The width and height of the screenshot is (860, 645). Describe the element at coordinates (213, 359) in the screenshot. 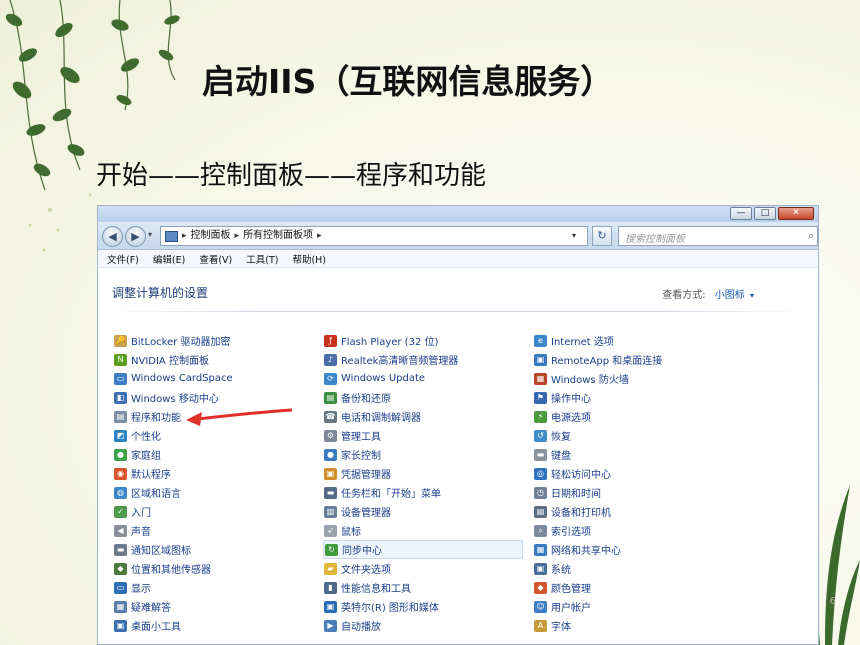

I see `control-panel-item: N NVIDIA 控制面板` at that location.